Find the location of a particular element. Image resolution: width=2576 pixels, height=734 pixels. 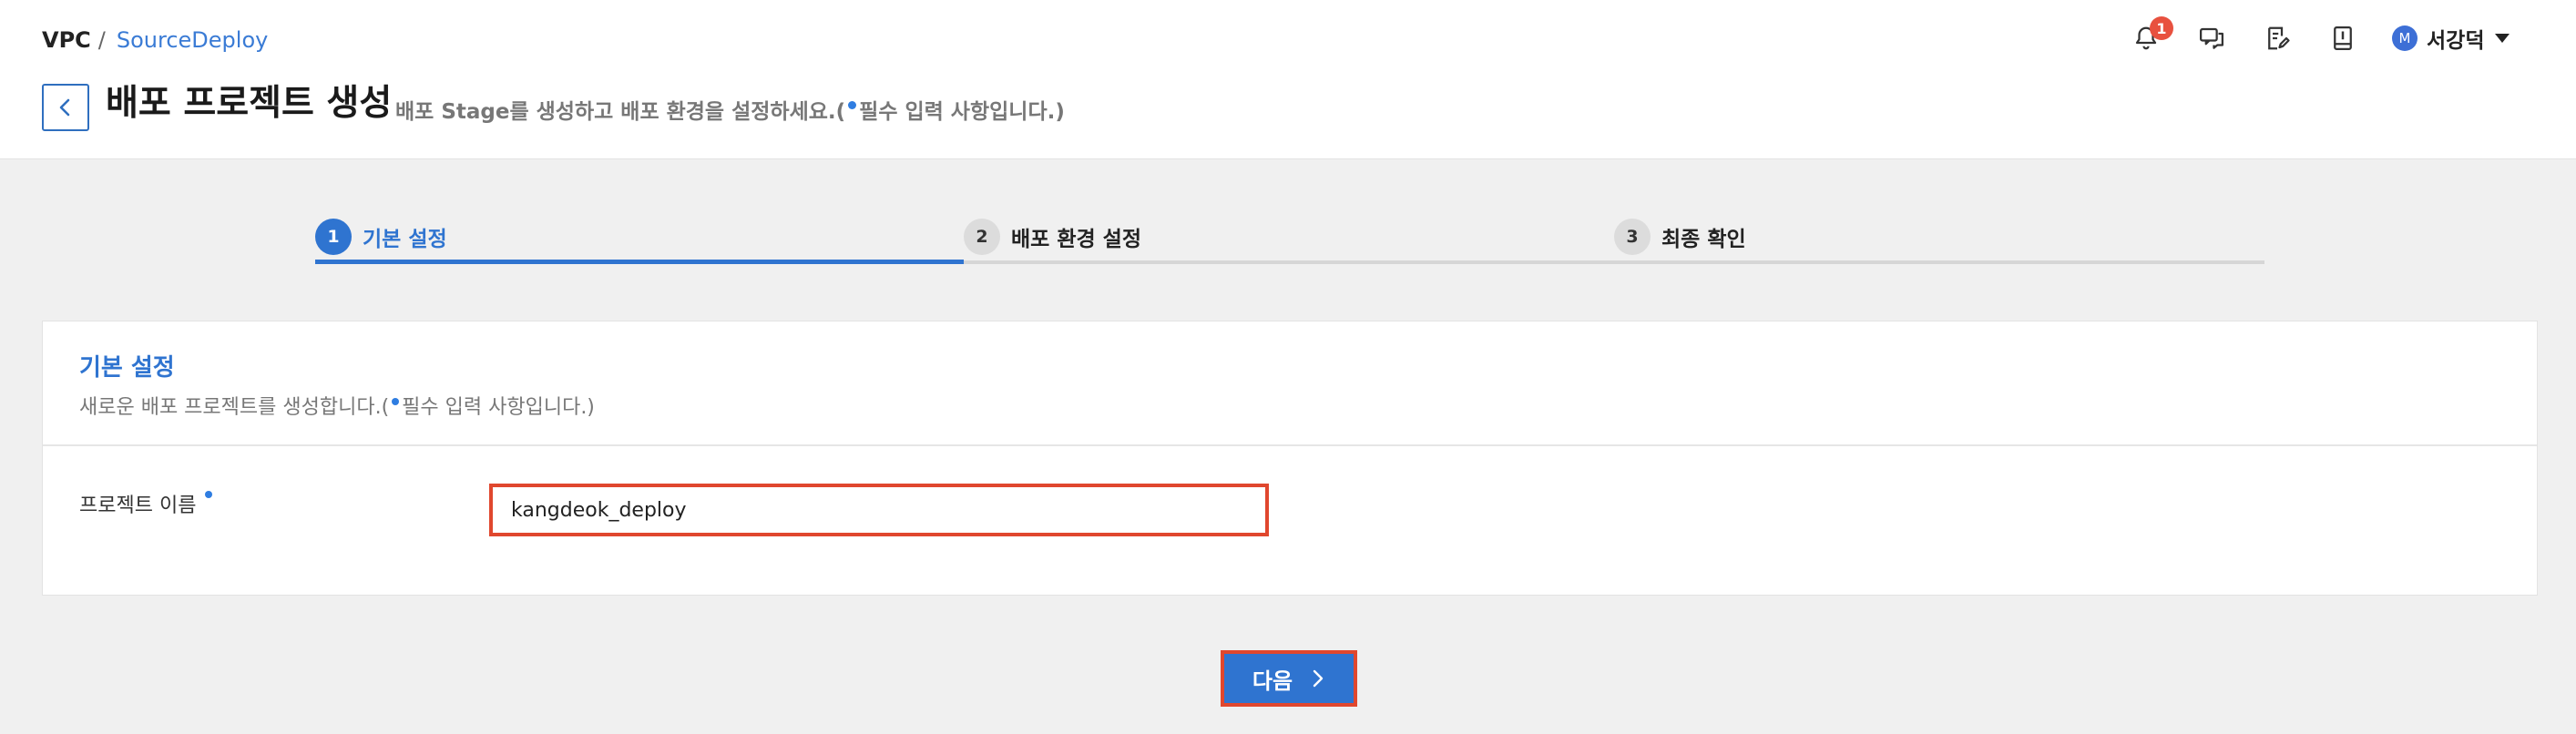

card-description: 새로운 배포 프로젝트를 생성합니다.( 필수 입력 사항입니다.) is located at coordinates (337, 405).